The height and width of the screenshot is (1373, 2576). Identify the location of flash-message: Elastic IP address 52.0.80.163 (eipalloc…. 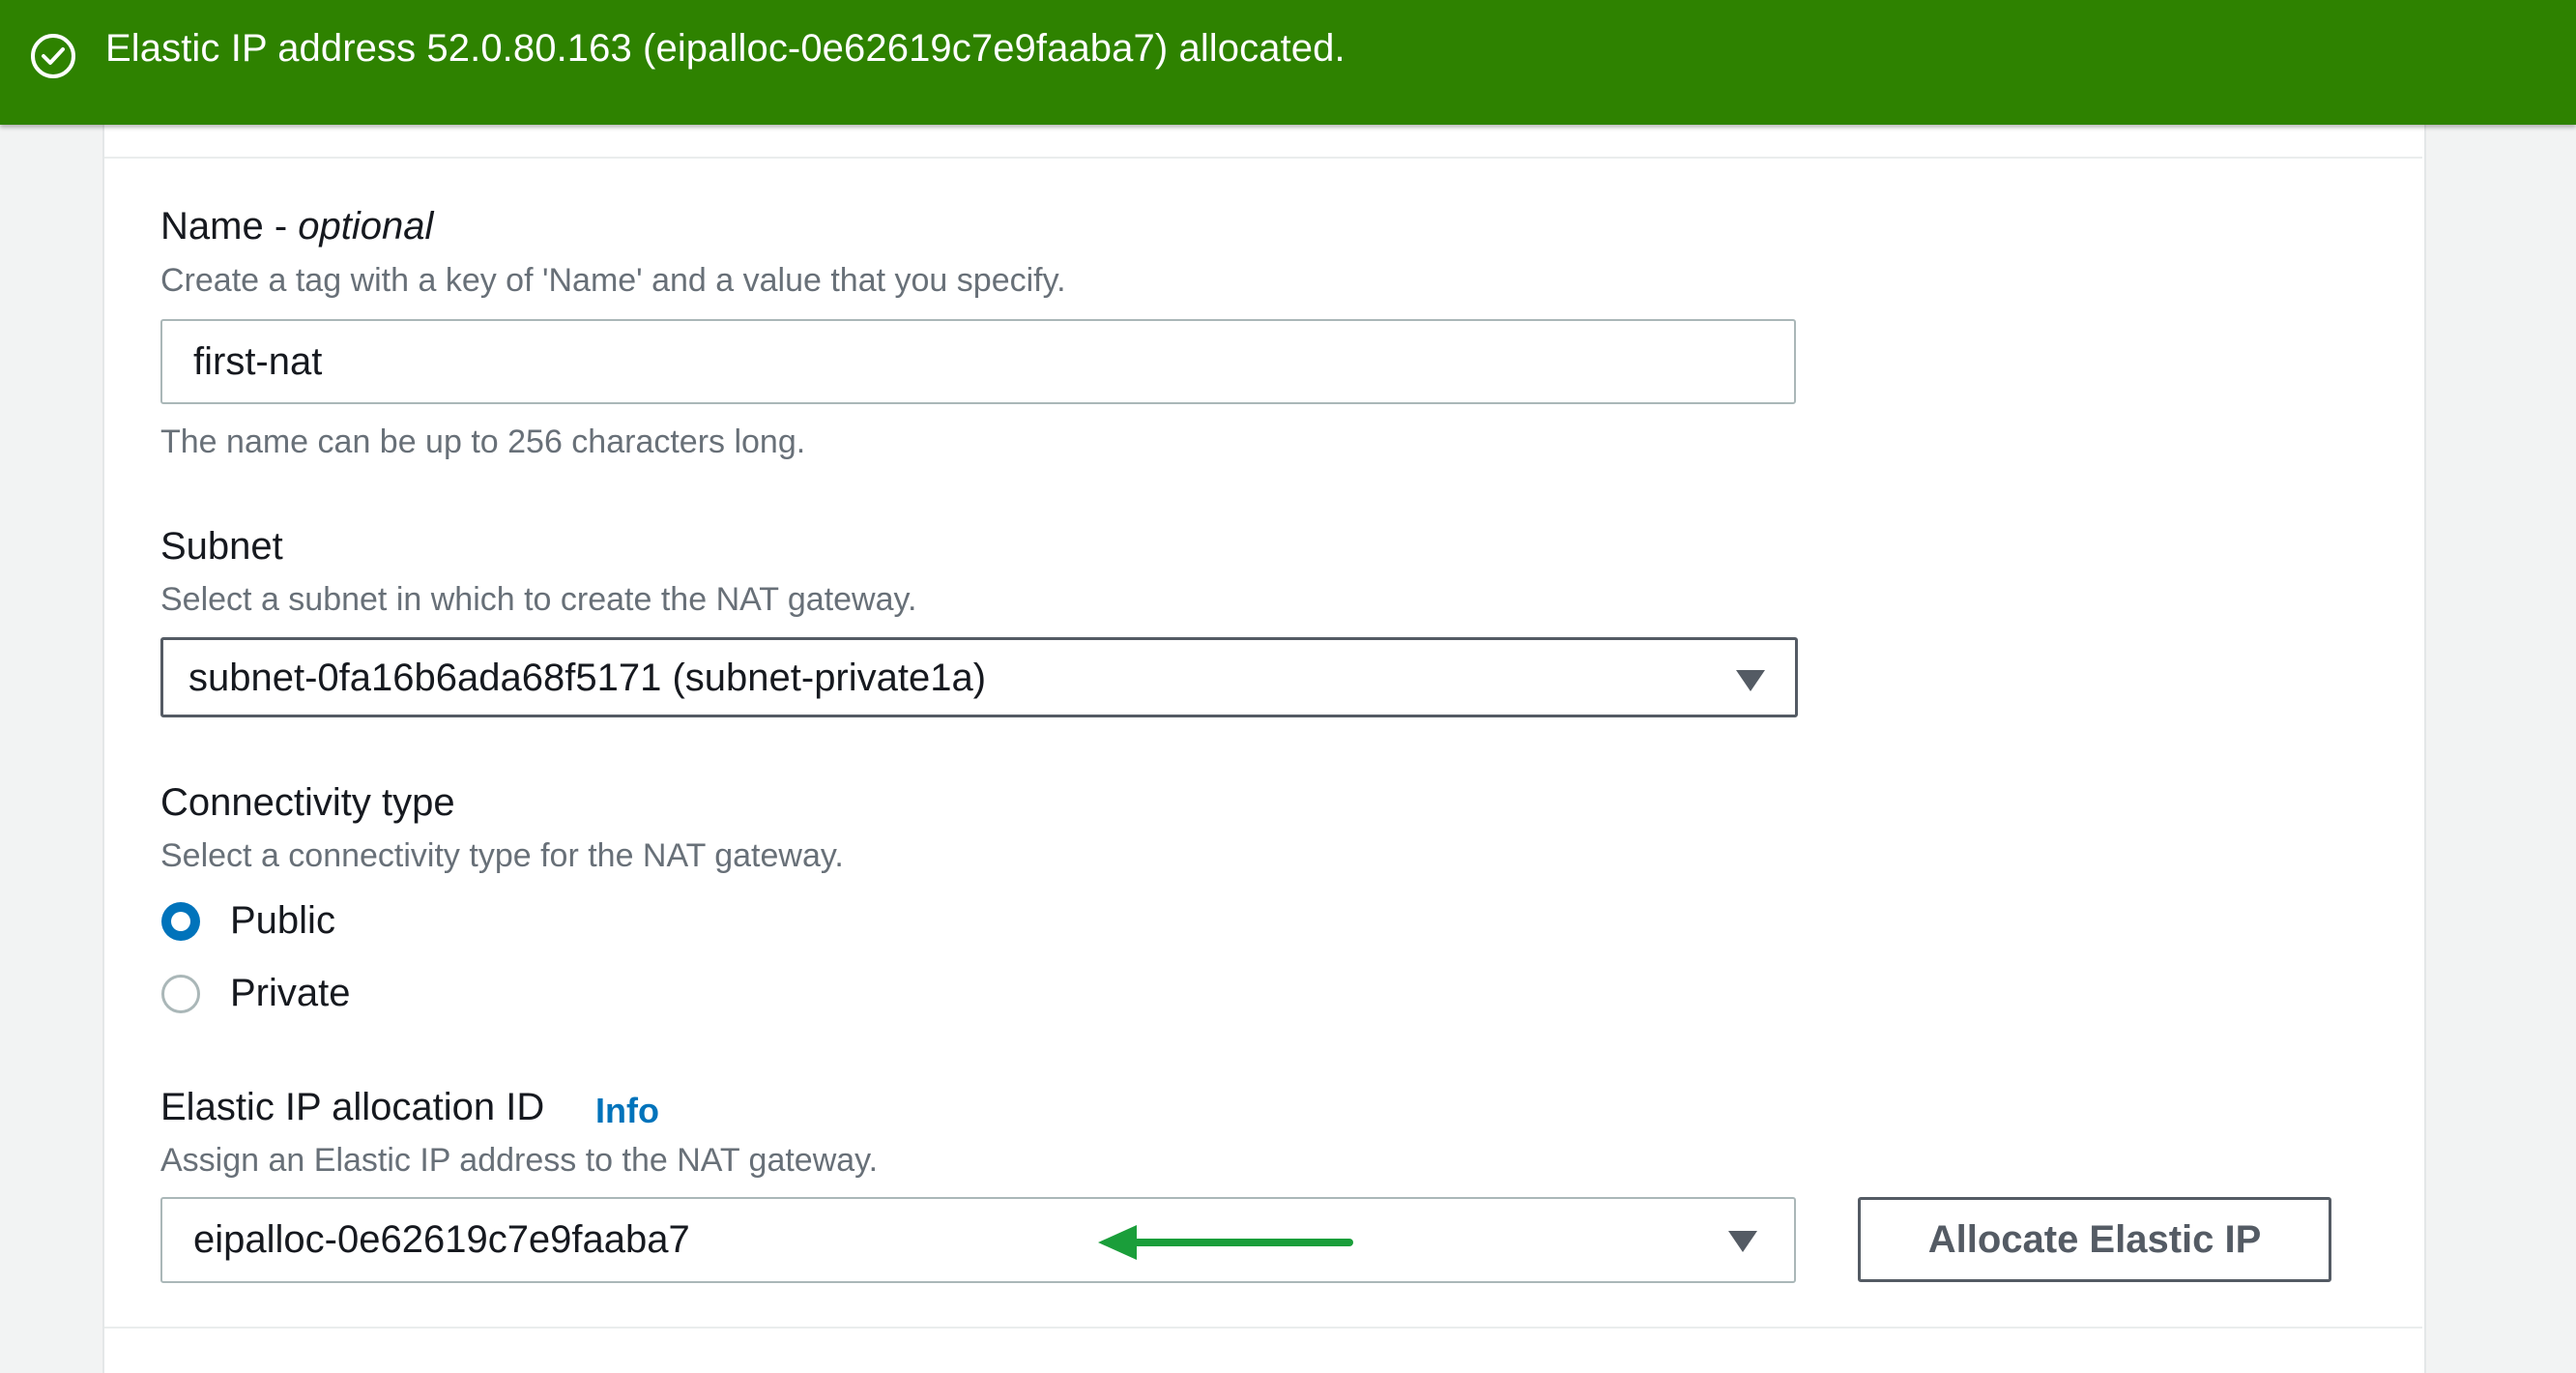
(725, 49).